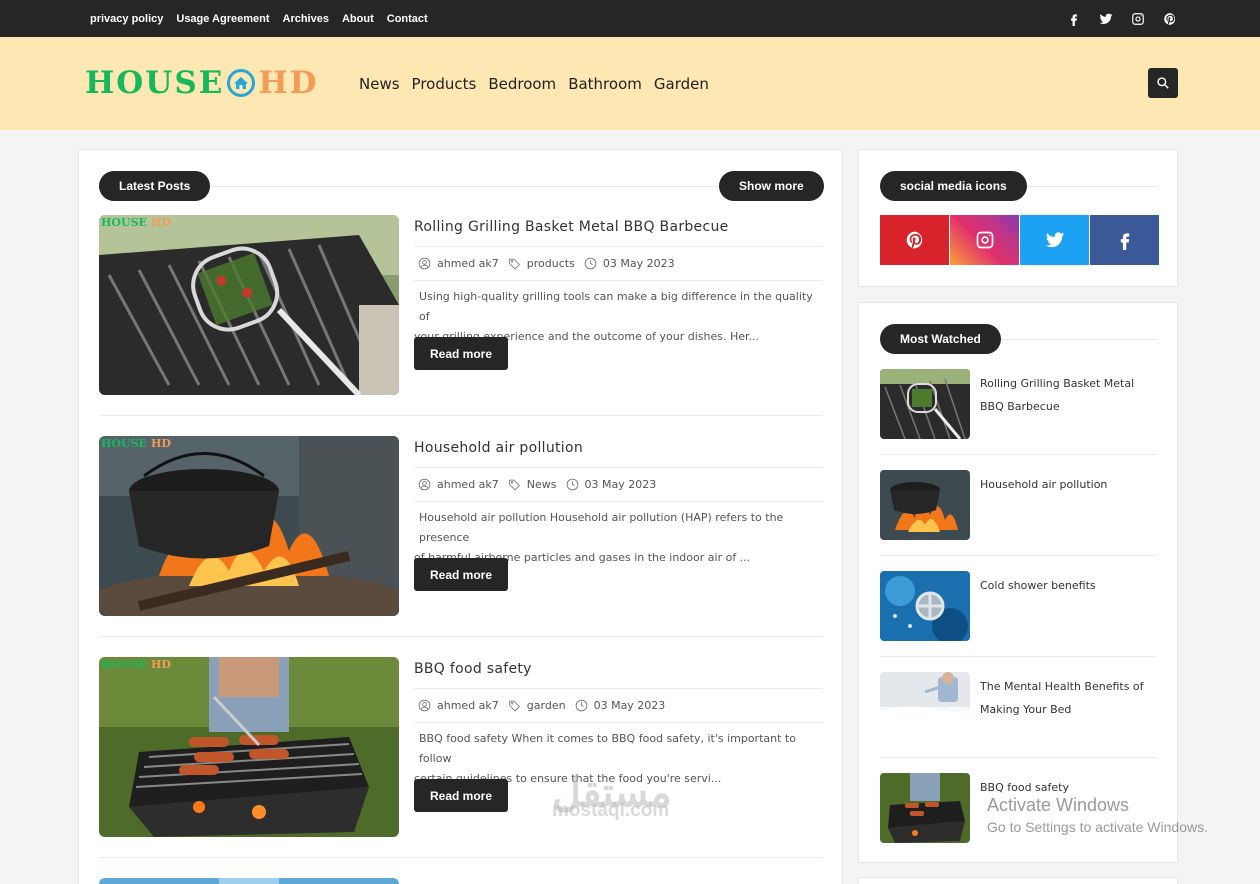  What do you see at coordinates (541, 263) in the screenshot?
I see `post-tag: products` at bounding box center [541, 263].